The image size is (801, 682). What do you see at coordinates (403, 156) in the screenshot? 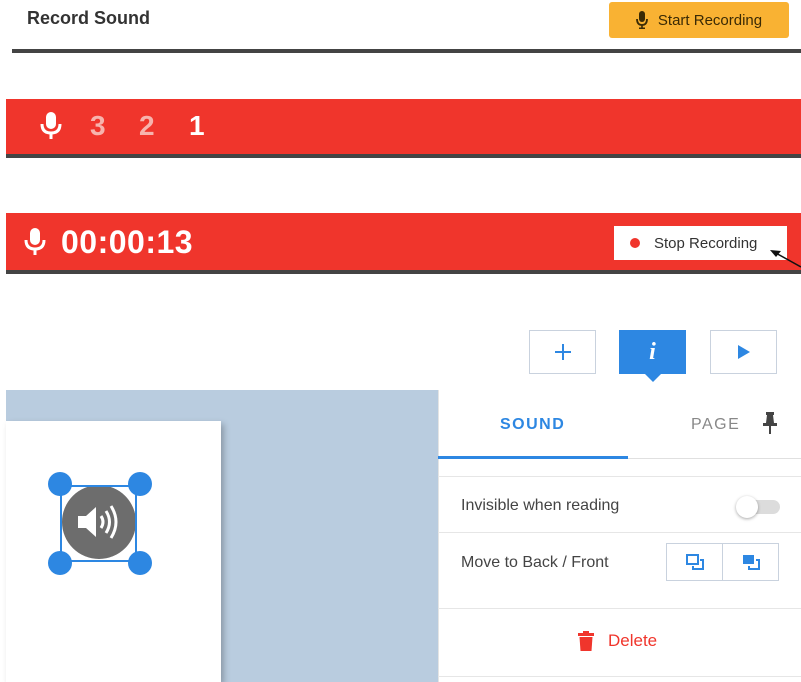
I see `countdown-bar-underline` at bounding box center [403, 156].